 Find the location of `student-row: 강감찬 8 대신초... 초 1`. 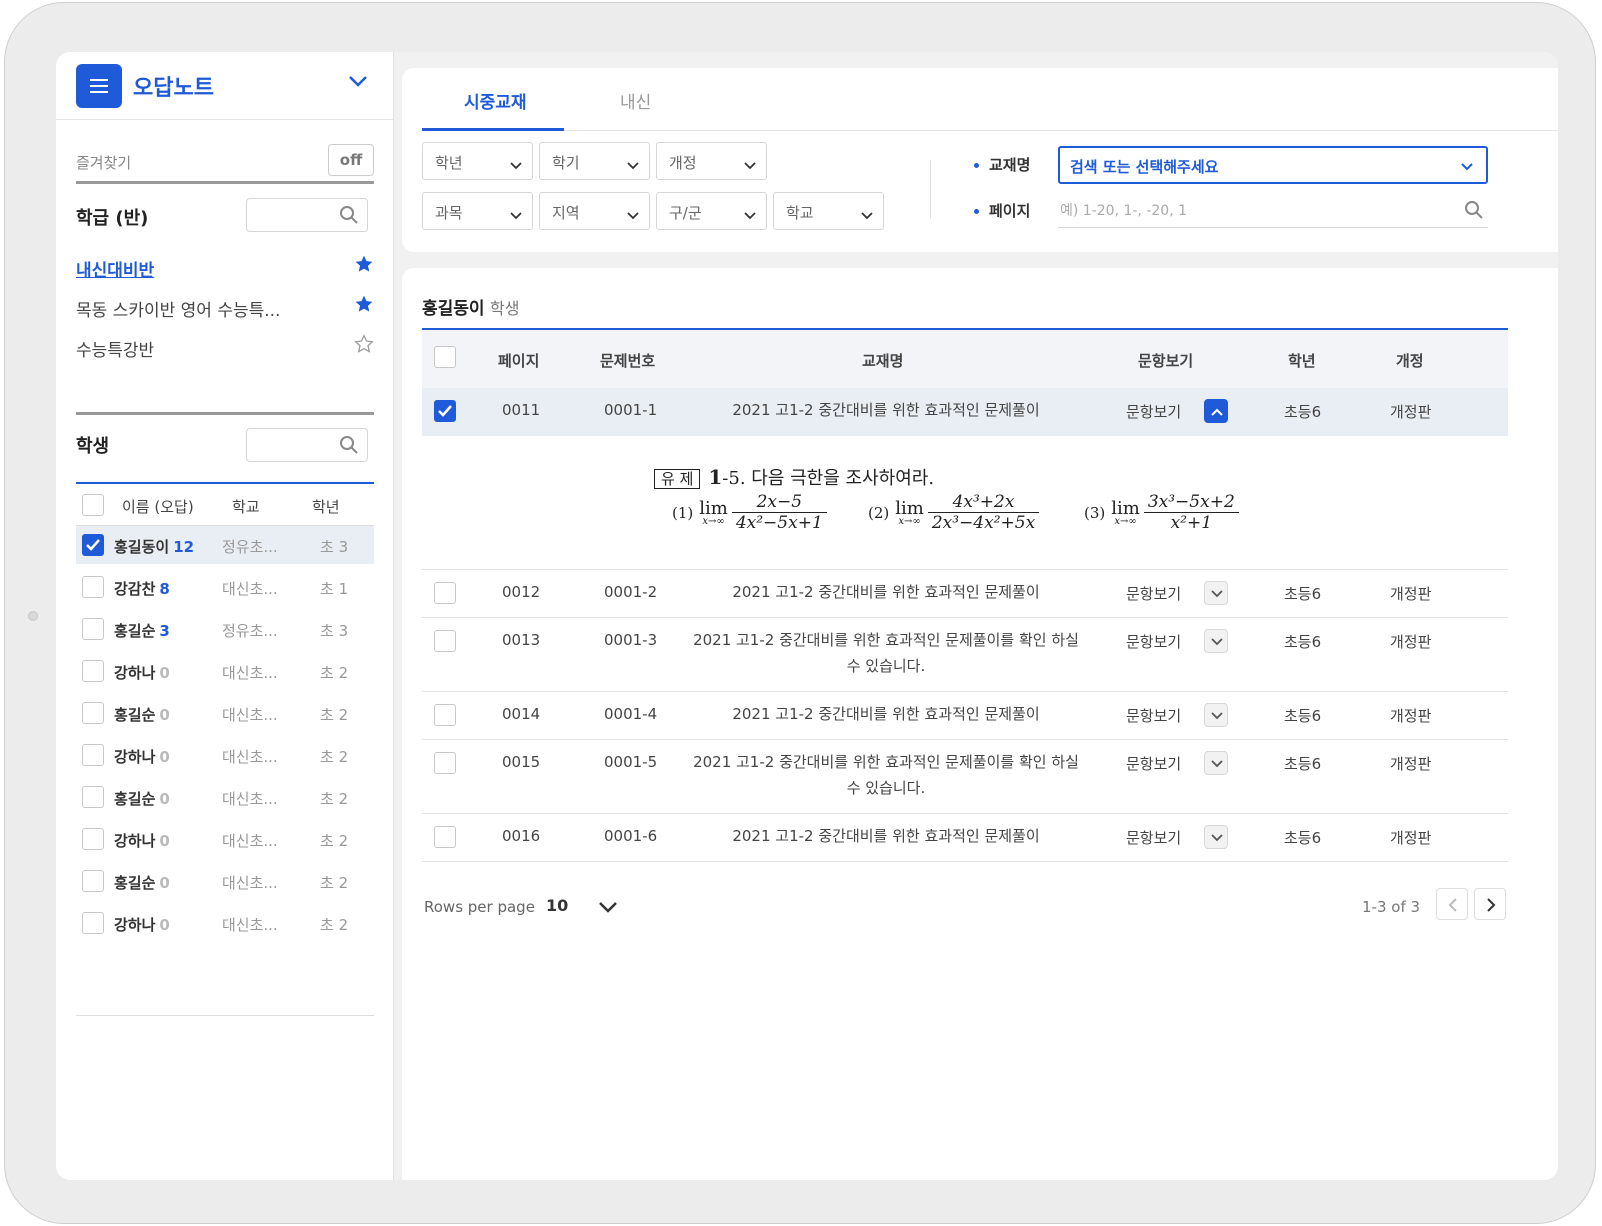

student-row: 강감찬 8 대신초... 초 1 is located at coordinates (225, 587).